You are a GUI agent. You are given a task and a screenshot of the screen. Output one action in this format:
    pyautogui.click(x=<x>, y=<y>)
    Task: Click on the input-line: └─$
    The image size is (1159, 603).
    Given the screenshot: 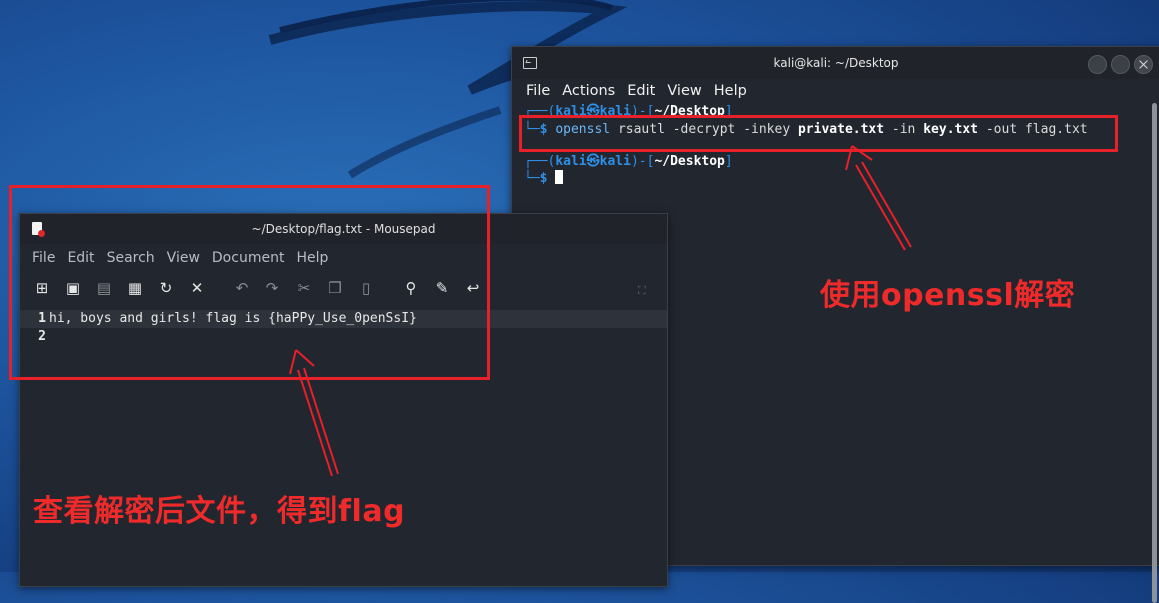 What is the action you would take?
    pyautogui.click(x=544, y=178)
    